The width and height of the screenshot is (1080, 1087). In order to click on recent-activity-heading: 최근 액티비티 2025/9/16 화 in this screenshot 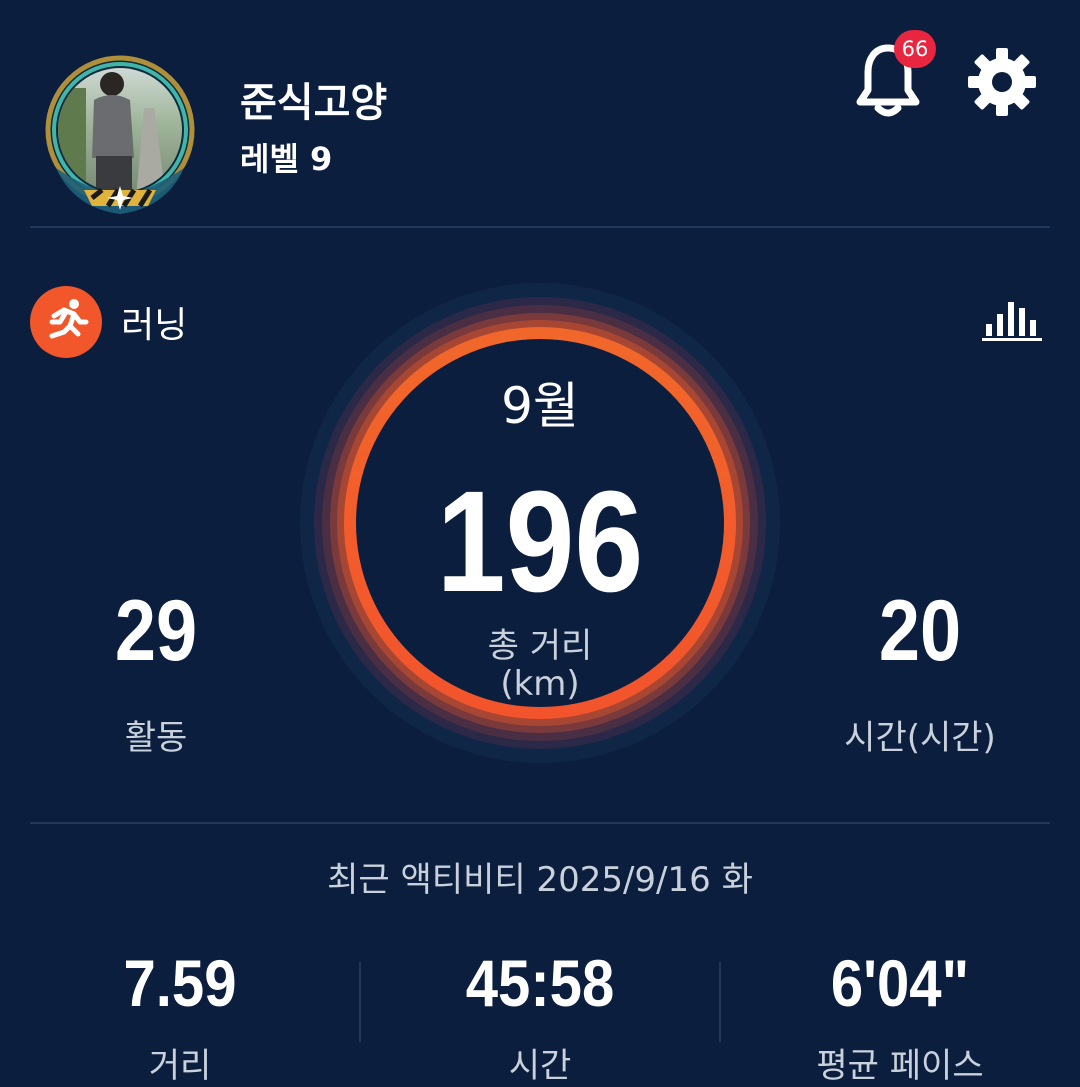, I will do `click(540, 876)`.